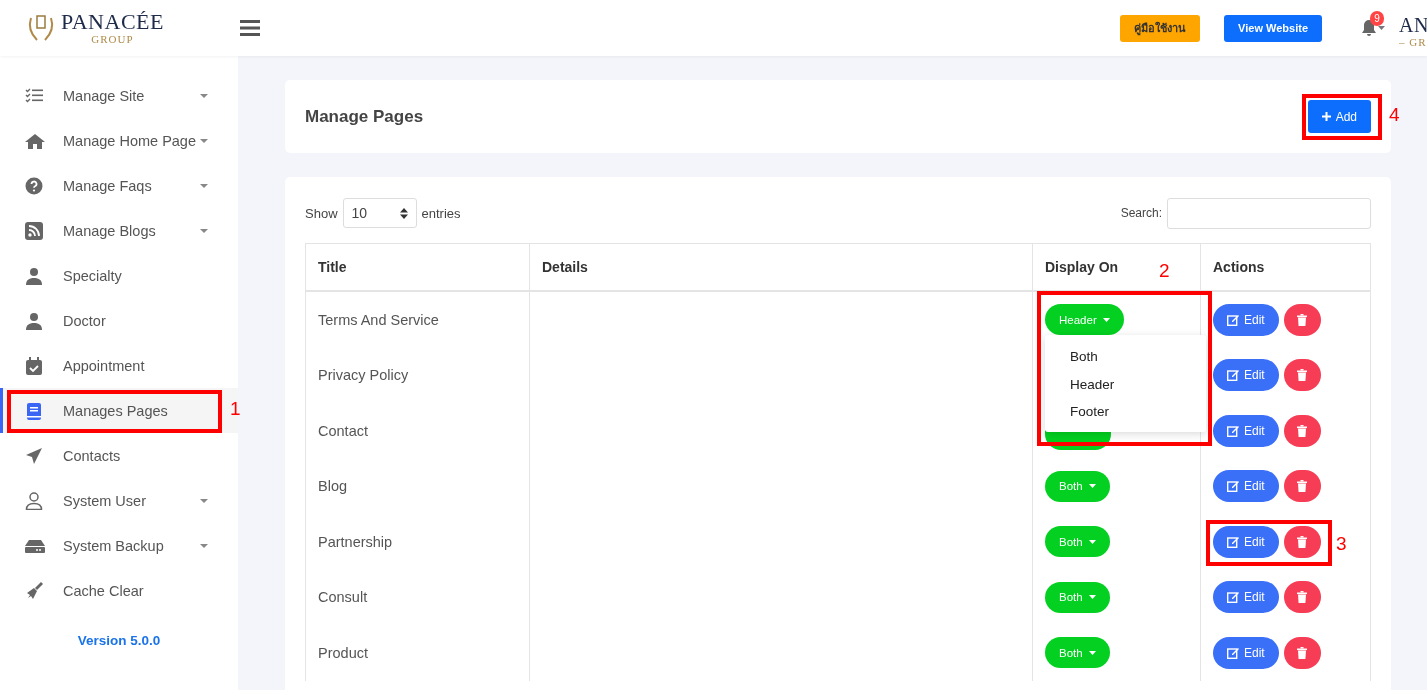 Image resolution: width=1427 pixels, height=690 pixels. I want to click on search-label: Search:, so click(1141, 213).